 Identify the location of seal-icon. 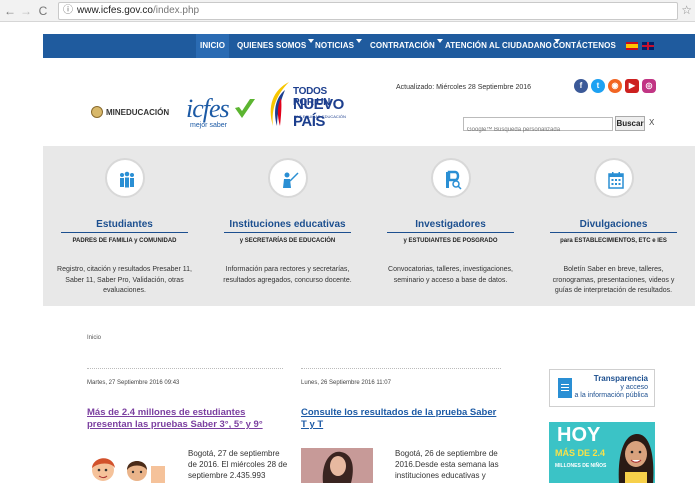
(97, 112).